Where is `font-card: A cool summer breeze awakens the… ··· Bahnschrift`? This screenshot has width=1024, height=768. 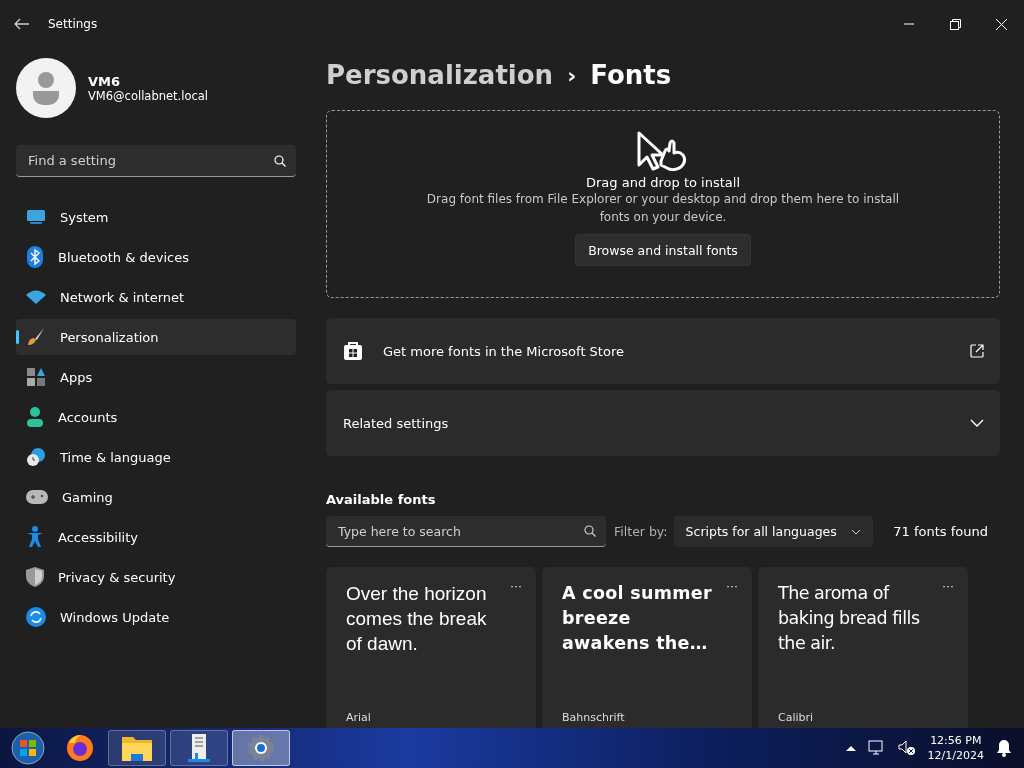 font-card: A cool summer breeze awakens the… ··· Bahnschrift is located at coordinates (647, 647).